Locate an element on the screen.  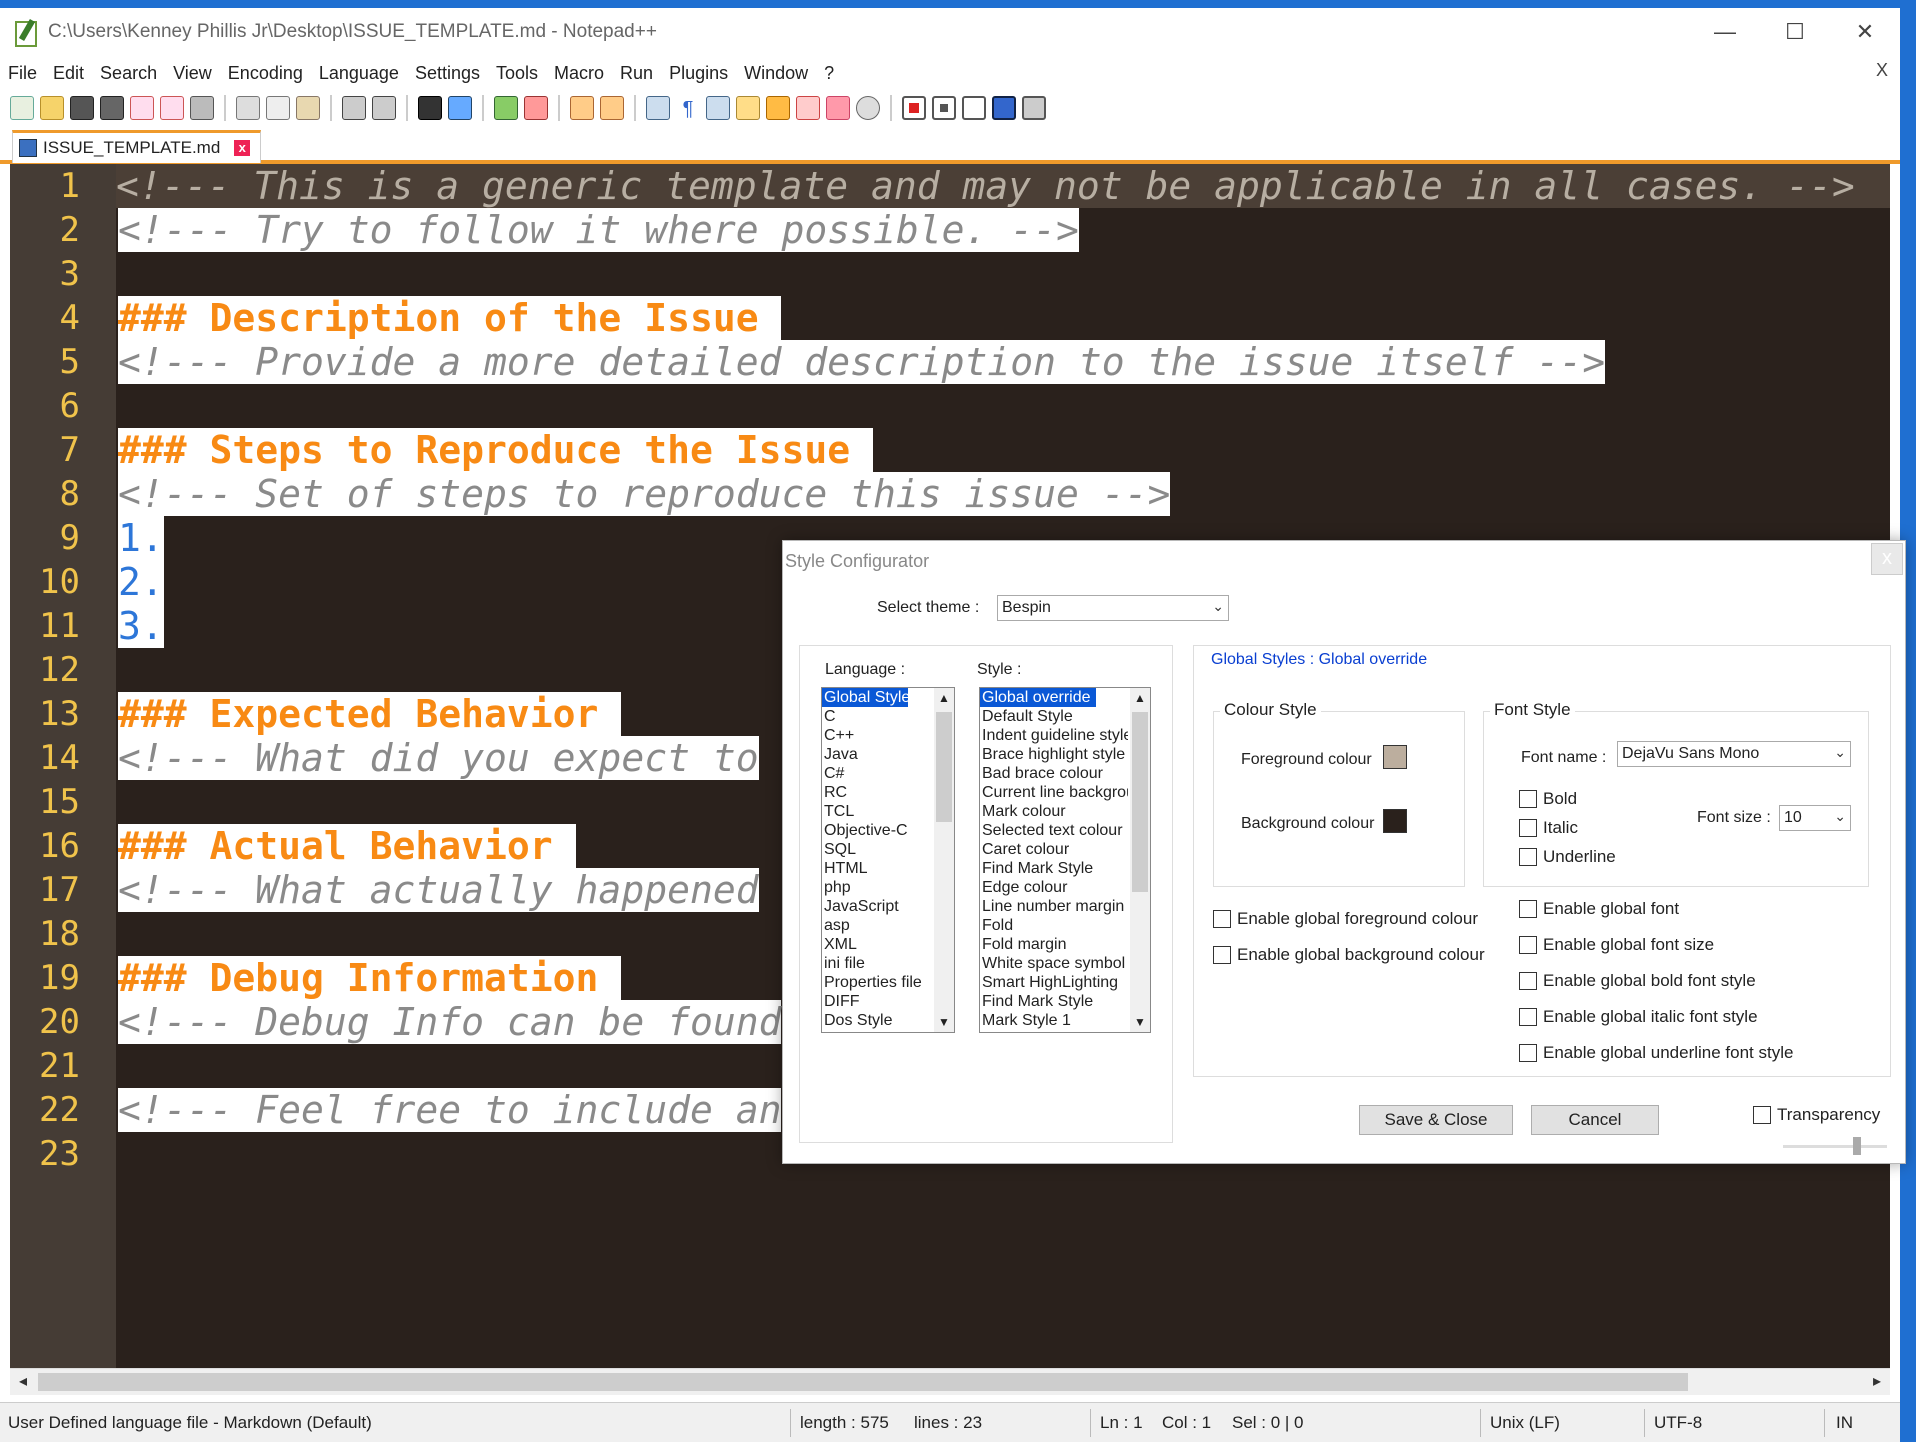
save-all-icon is located at coordinates (112, 108).